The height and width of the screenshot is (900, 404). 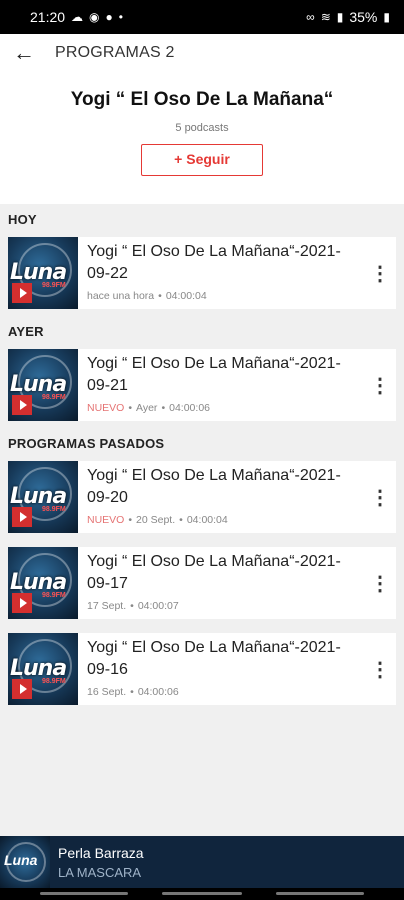 I want to click on app-bar-title: PROGRAMAS 2, so click(x=115, y=52).